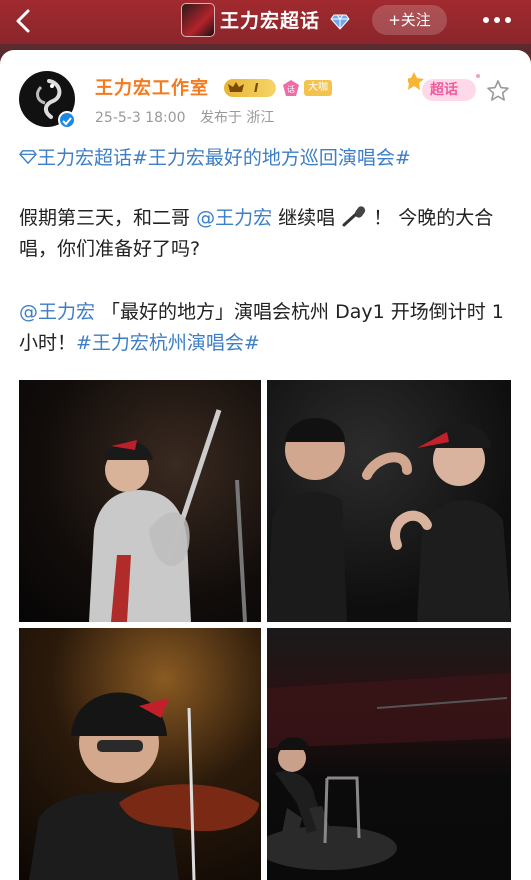  Describe the element at coordinates (234, 218) in the screenshot. I see `mention-link-1: @王力宏` at that location.